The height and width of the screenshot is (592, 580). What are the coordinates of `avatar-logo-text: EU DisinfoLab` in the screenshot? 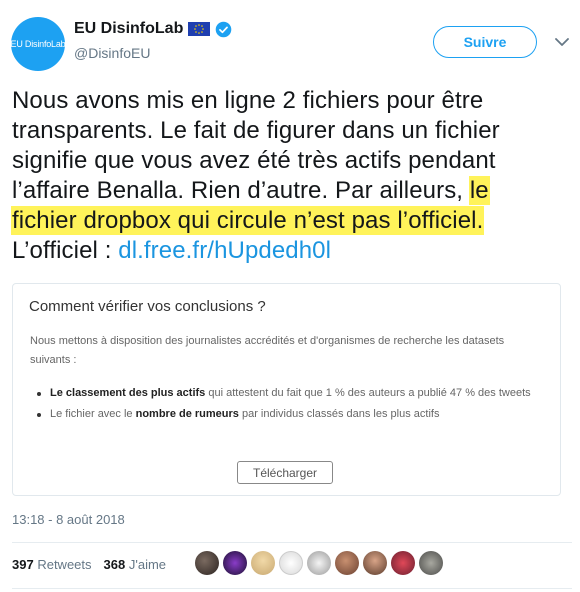 It's located at (38, 44).